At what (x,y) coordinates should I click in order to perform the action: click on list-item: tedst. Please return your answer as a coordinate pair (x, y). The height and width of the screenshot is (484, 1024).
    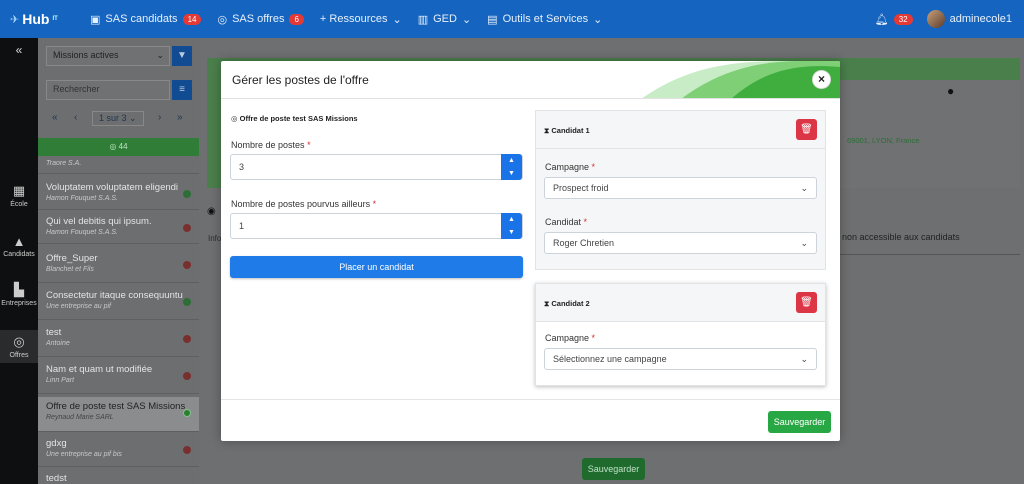
    Looking at the image, I should click on (118, 476).